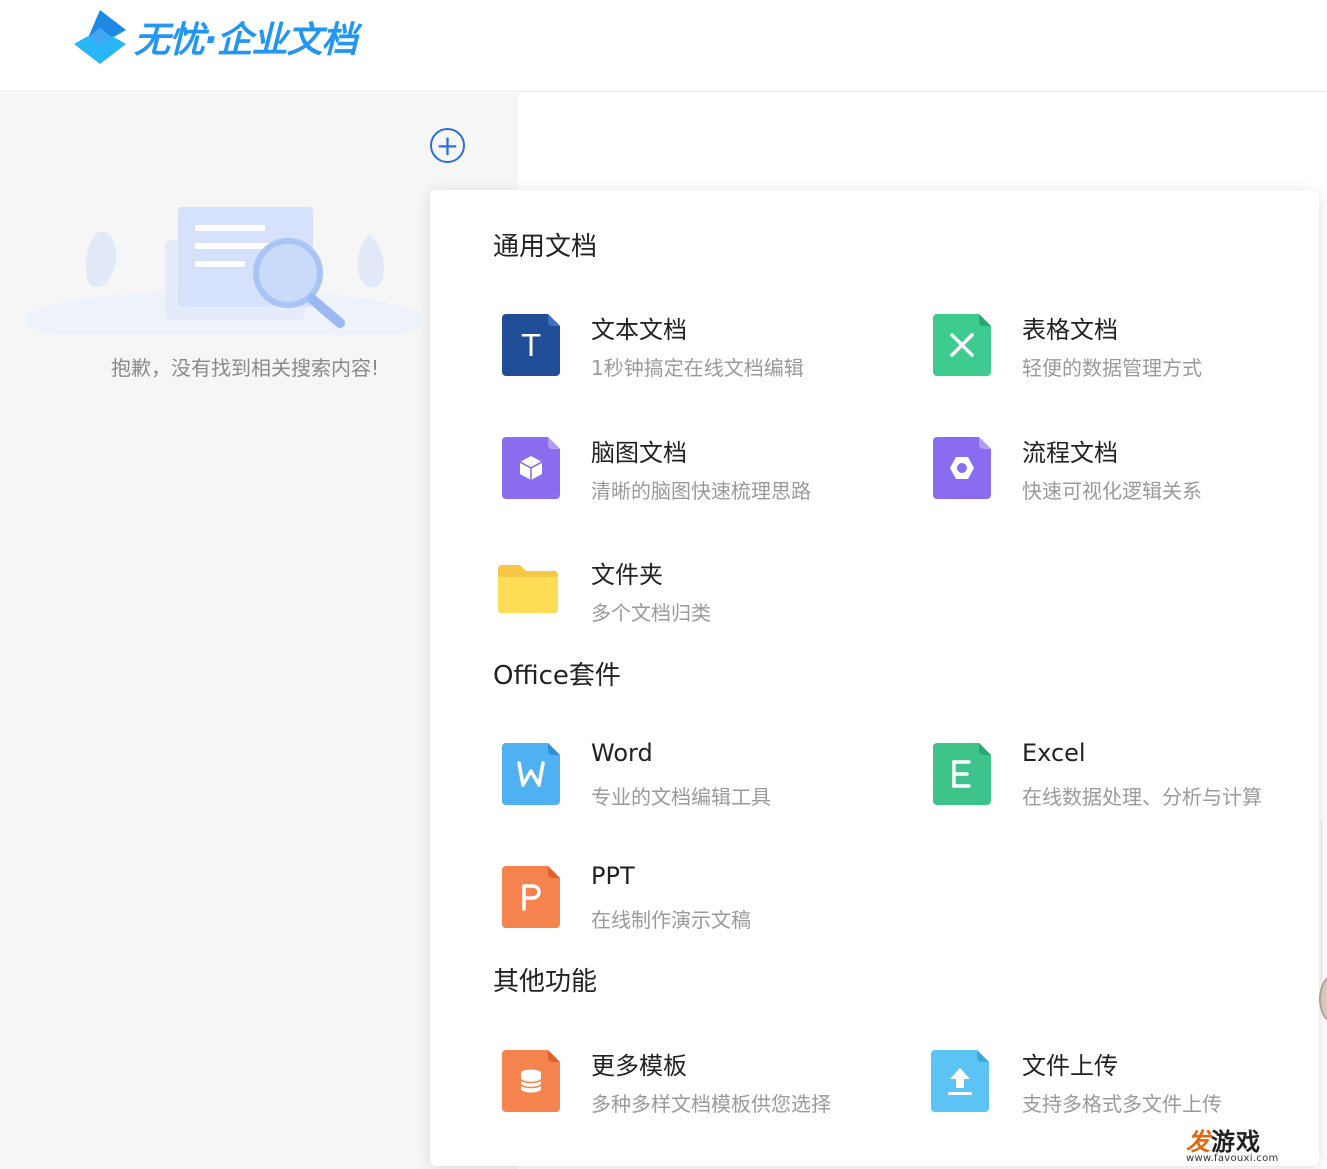  What do you see at coordinates (1232, 1158) in the screenshot?
I see `watermark-url: www.favouxi.com` at bounding box center [1232, 1158].